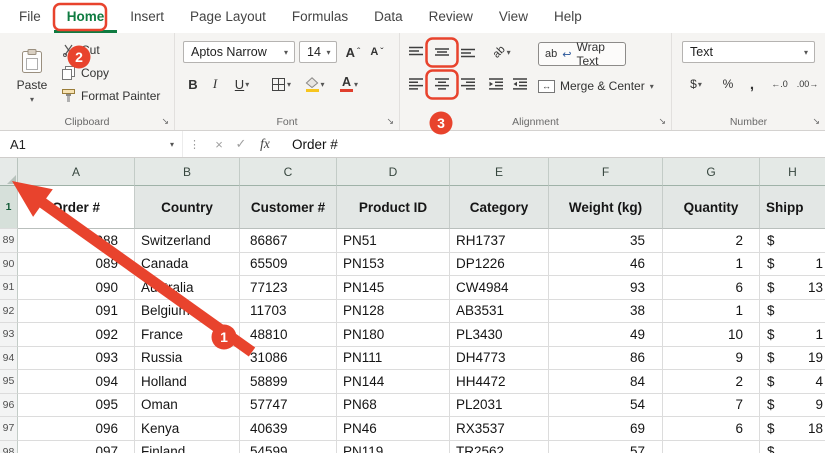  Describe the element at coordinates (582, 54) in the screenshot. I see `wrap-text-button: ab ↩ Wrap Text` at that location.